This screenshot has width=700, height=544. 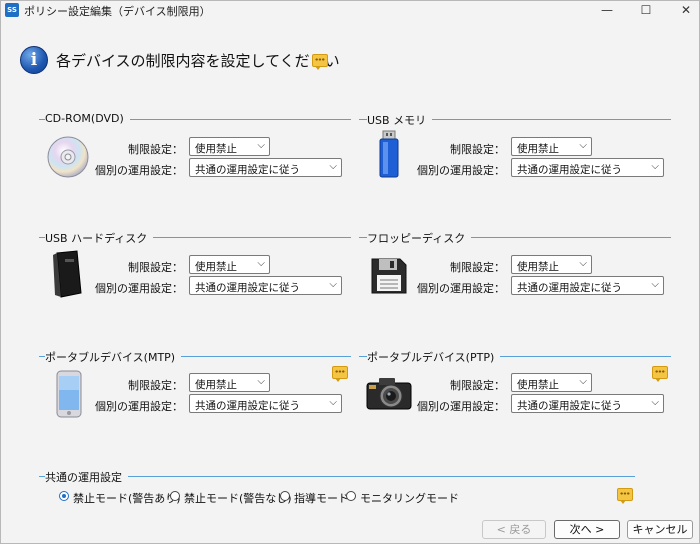 I want to click on close-button: ✕, so click(x=681, y=10).